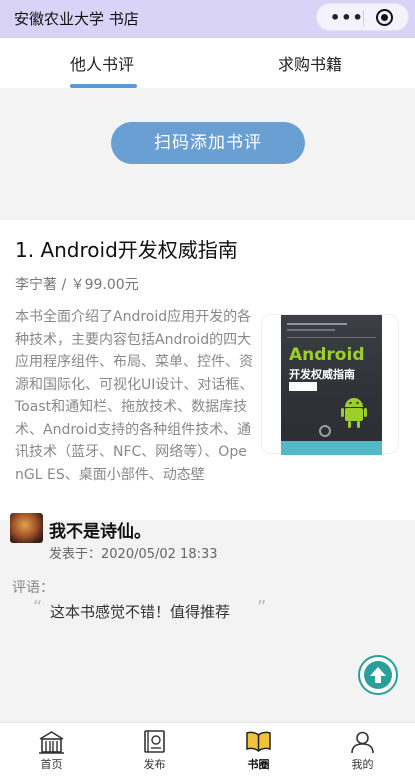 Image resolution: width=415 pixels, height=778 pixels. What do you see at coordinates (331, 329) in the screenshot?
I see `cover-header-lines` at bounding box center [331, 329].